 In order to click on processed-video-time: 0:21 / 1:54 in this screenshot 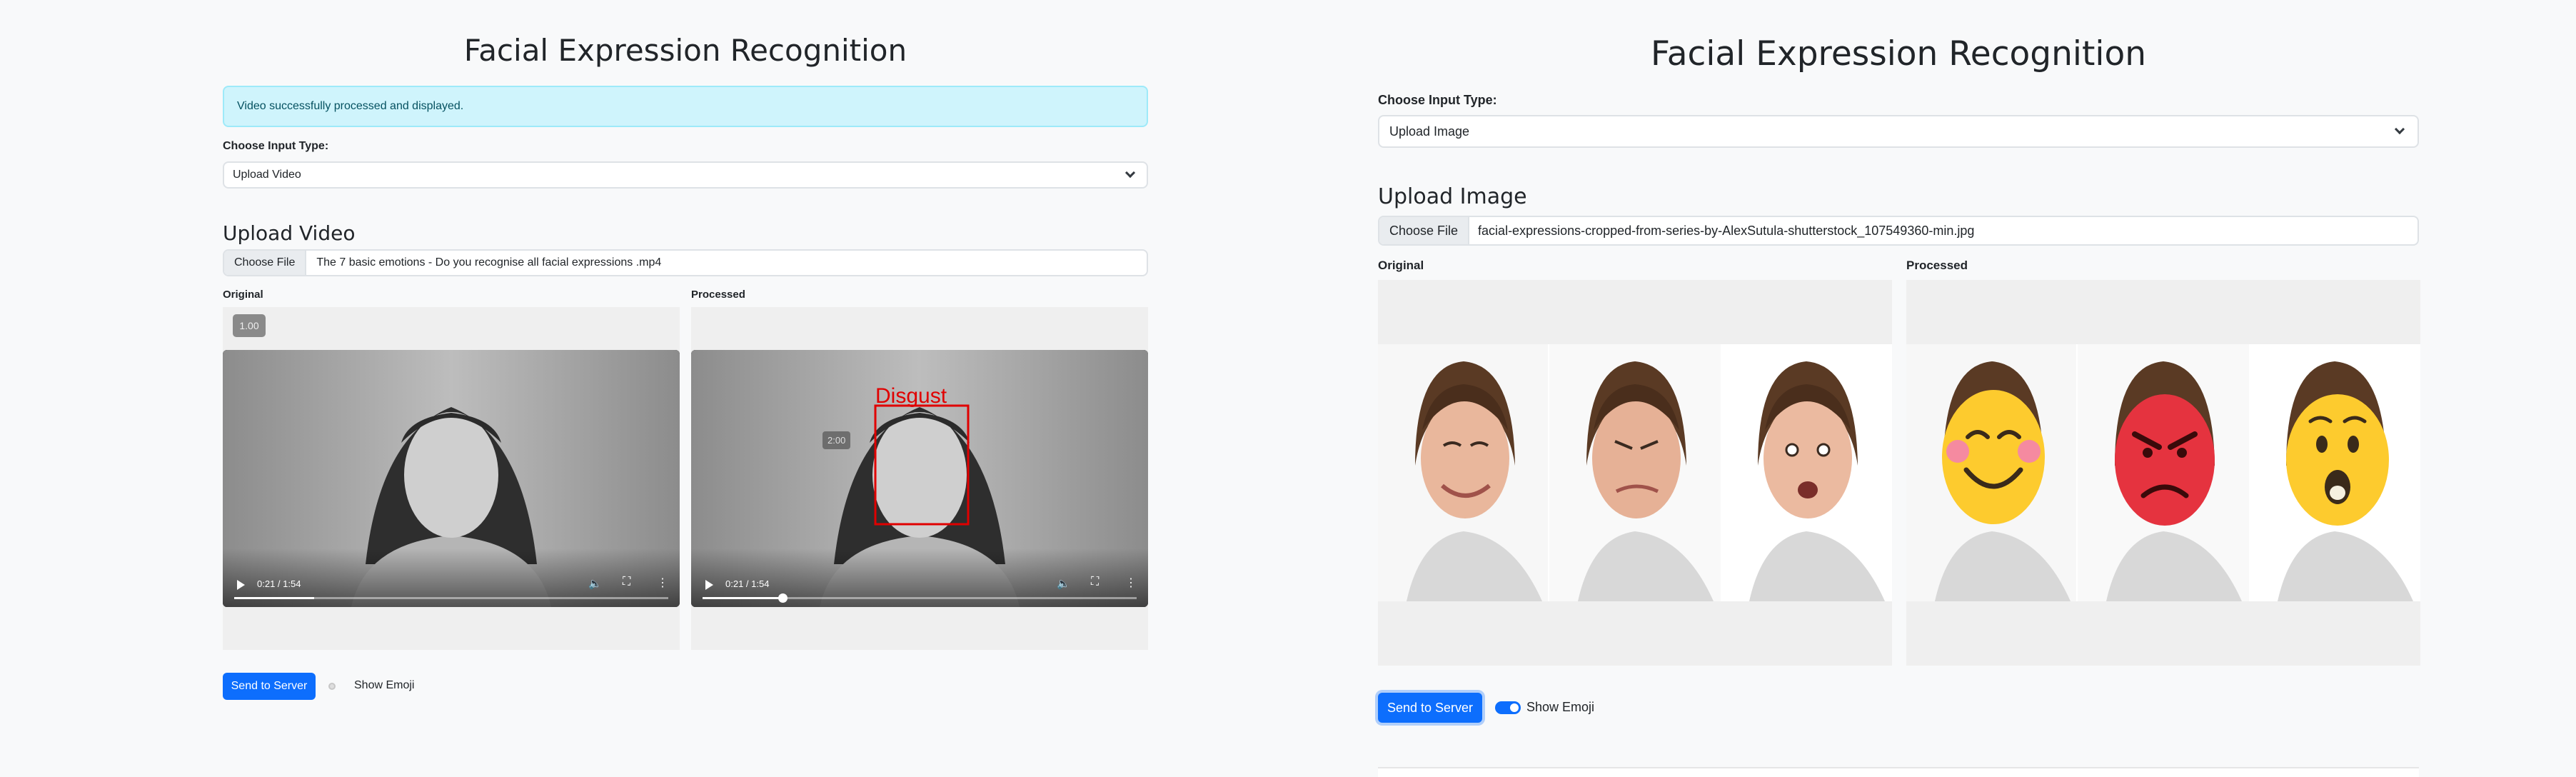, I will do `click(748, 583)`.